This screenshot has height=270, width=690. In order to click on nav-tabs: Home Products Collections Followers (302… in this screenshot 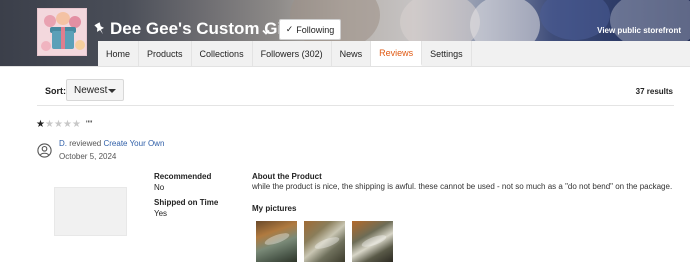, I will do `click(285, 53)`.